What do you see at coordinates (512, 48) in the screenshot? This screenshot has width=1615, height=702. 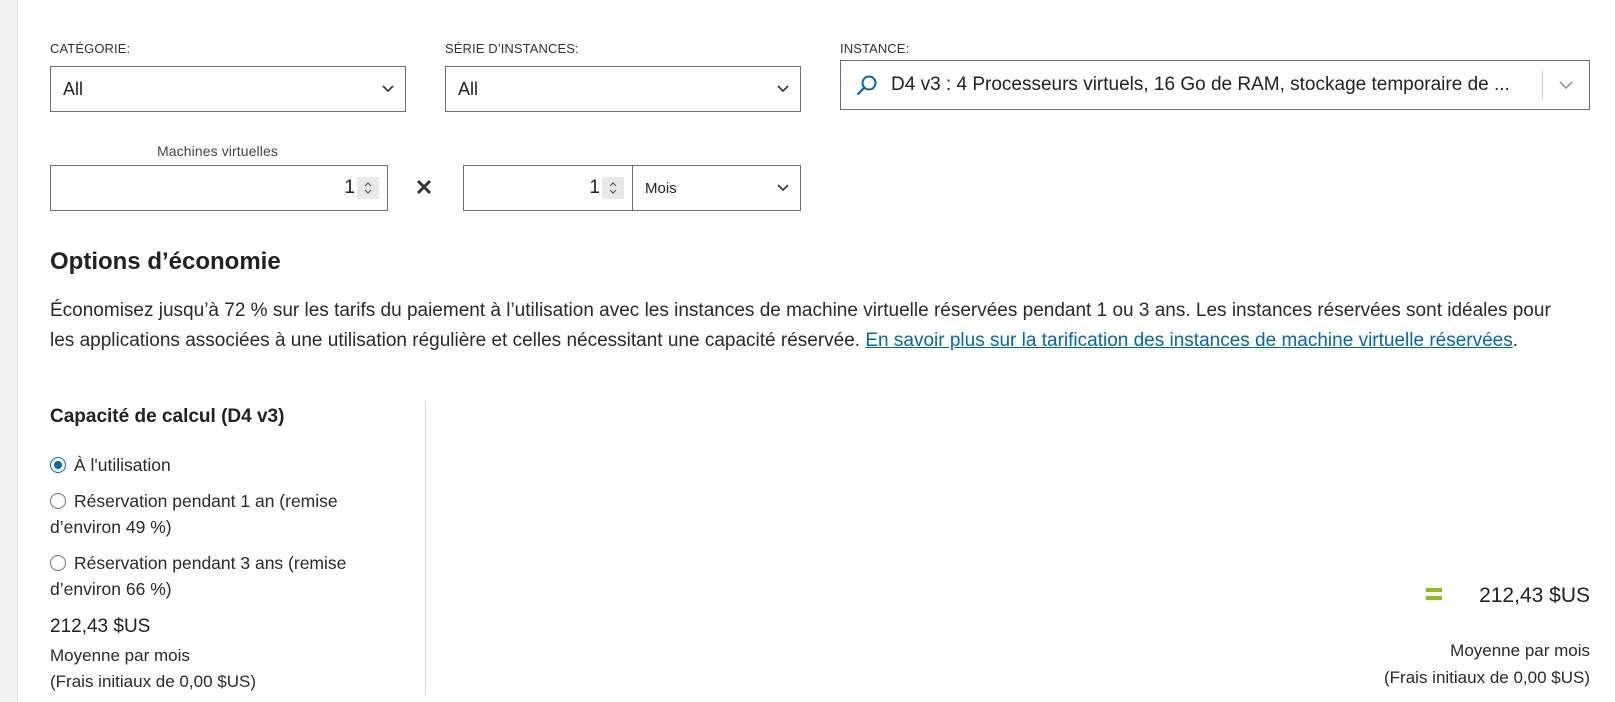 I see `series-label: SÉRIE D’INSTANCES:` at bounding box center [512, 48].